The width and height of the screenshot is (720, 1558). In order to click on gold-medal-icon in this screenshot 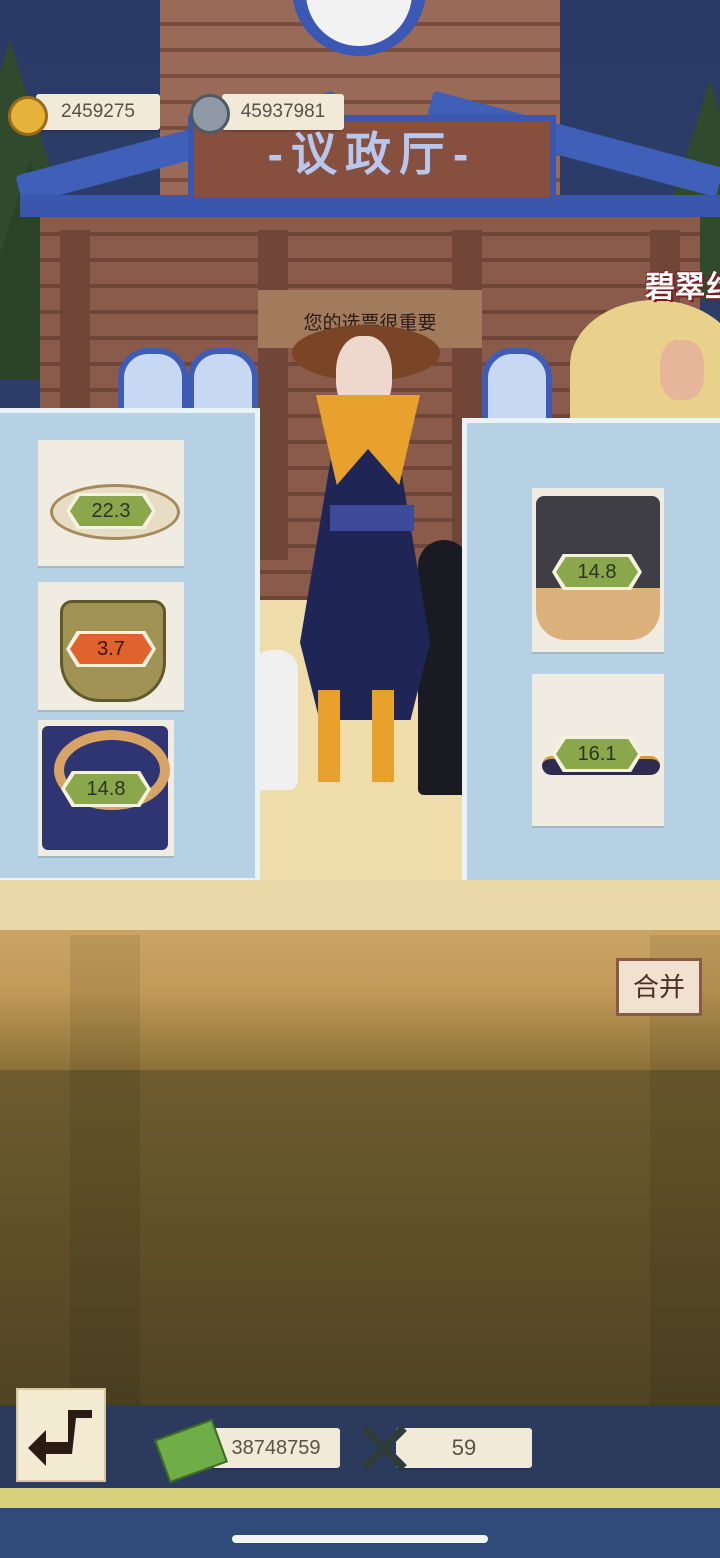, I will do `click(28, 116)`.